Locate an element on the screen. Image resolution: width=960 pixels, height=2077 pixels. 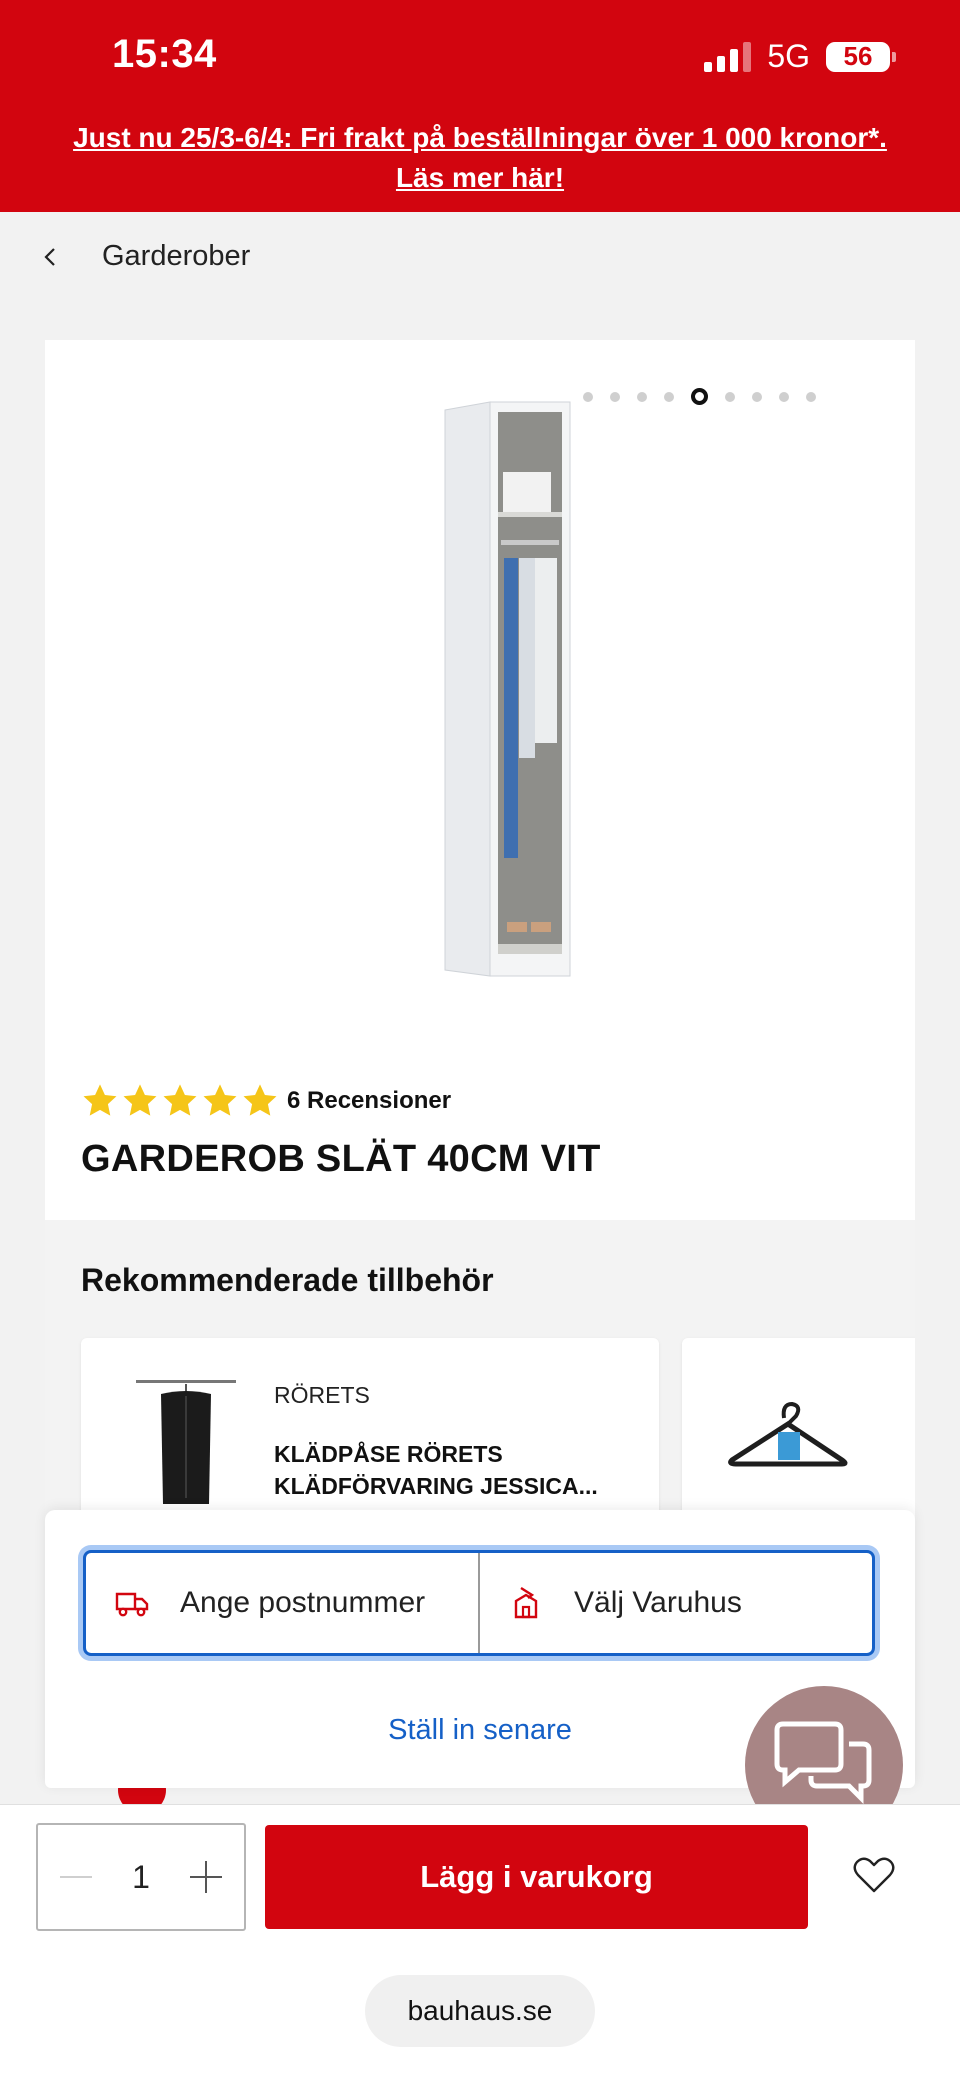
increase-button is located at coordinates (206, 1877).